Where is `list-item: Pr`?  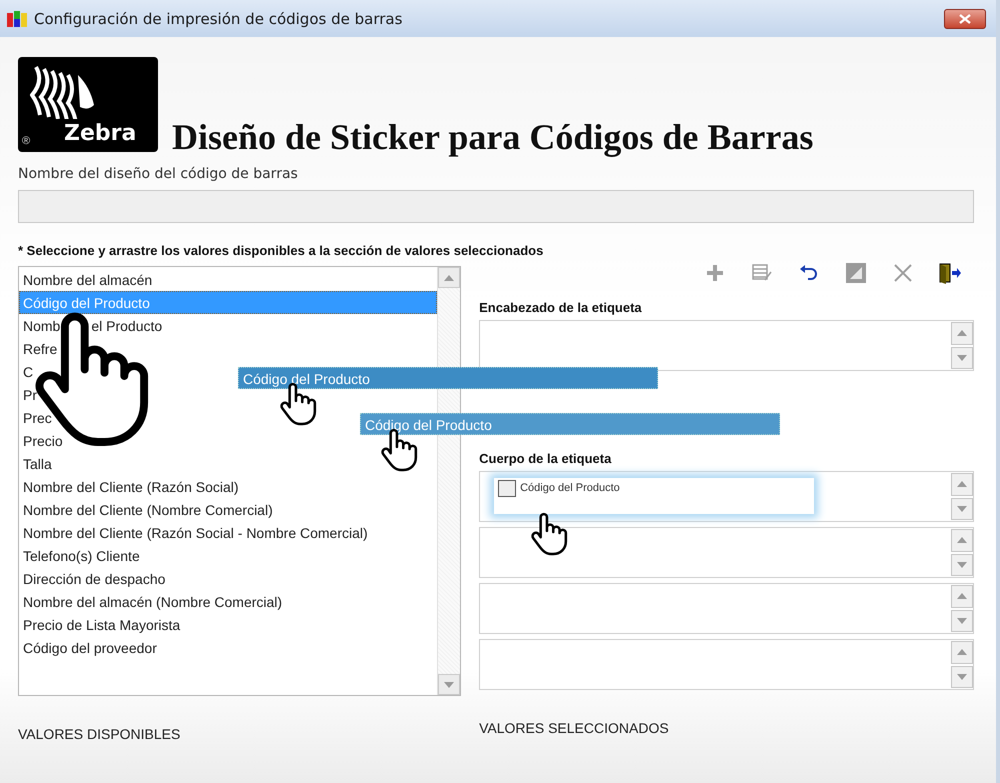
list-item: Pr is located at coordinates (28, 394).